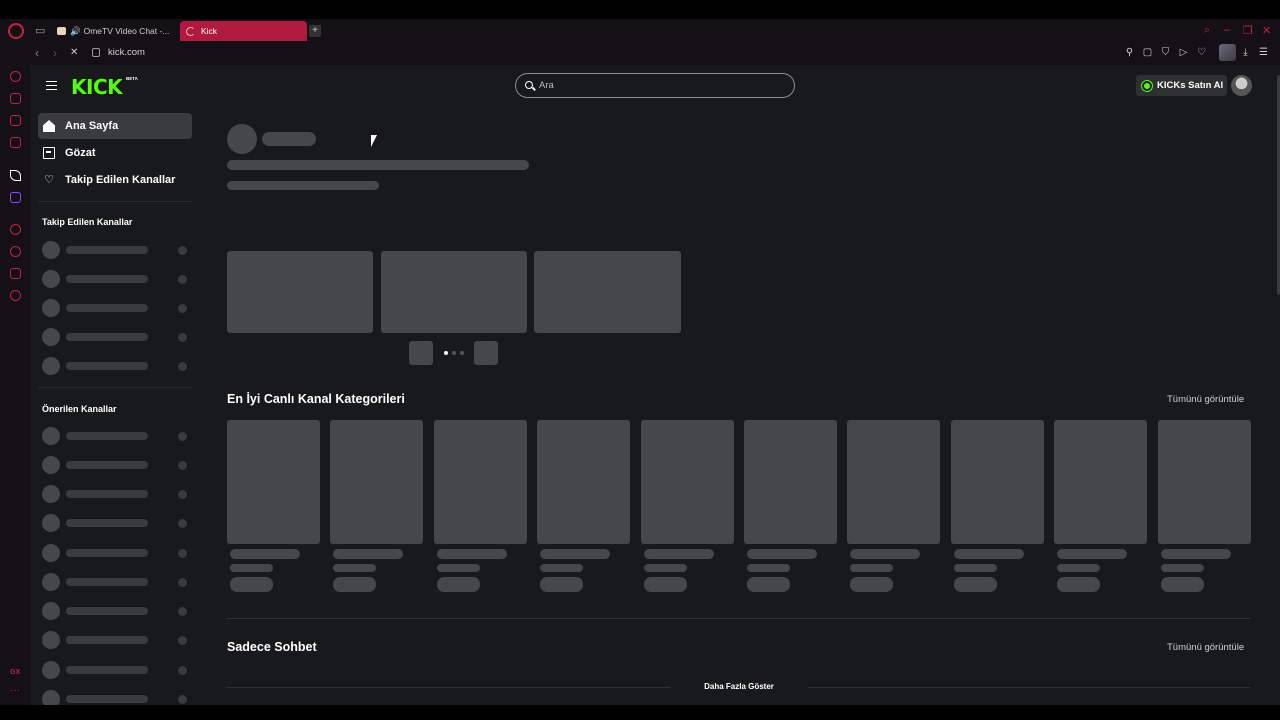 This screenshot has width=1280, height=720. What do you see at coordinates (15, 229) in the screenshot?
I see `player-sidebar-icon` at bounding box center [15, 229].